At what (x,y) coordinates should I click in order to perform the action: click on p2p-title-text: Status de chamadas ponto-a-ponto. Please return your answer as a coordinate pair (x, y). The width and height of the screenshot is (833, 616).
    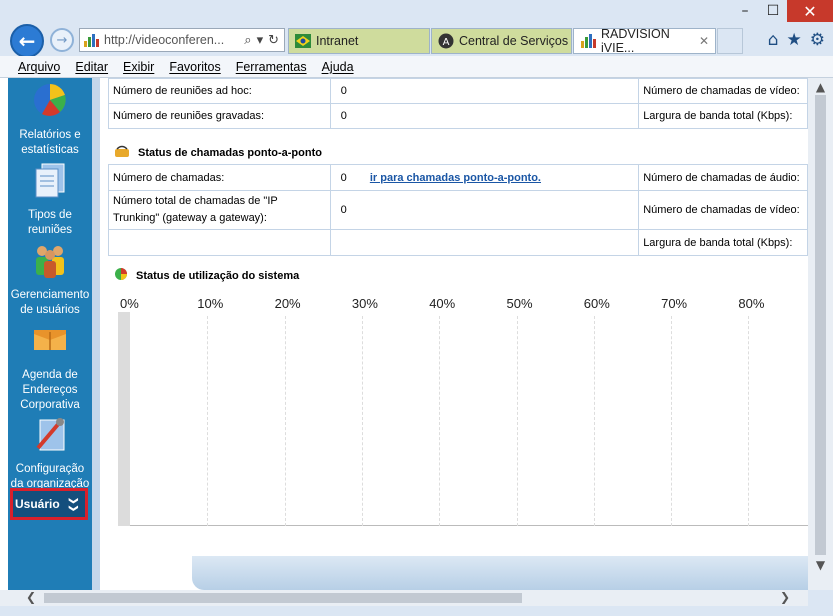
    Looking at the image, I should click on (230, 152).